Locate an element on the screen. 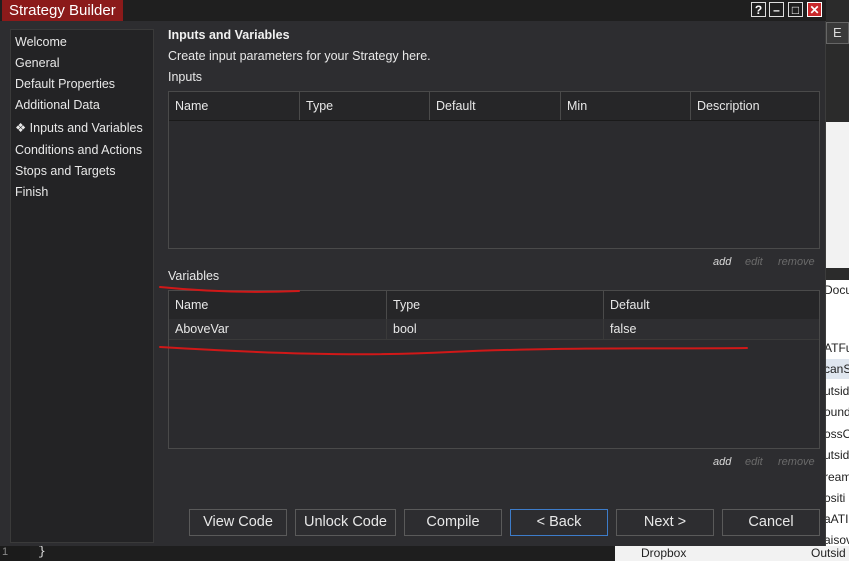  inputs-remove-link: remove is located at coordinates (796, 262).